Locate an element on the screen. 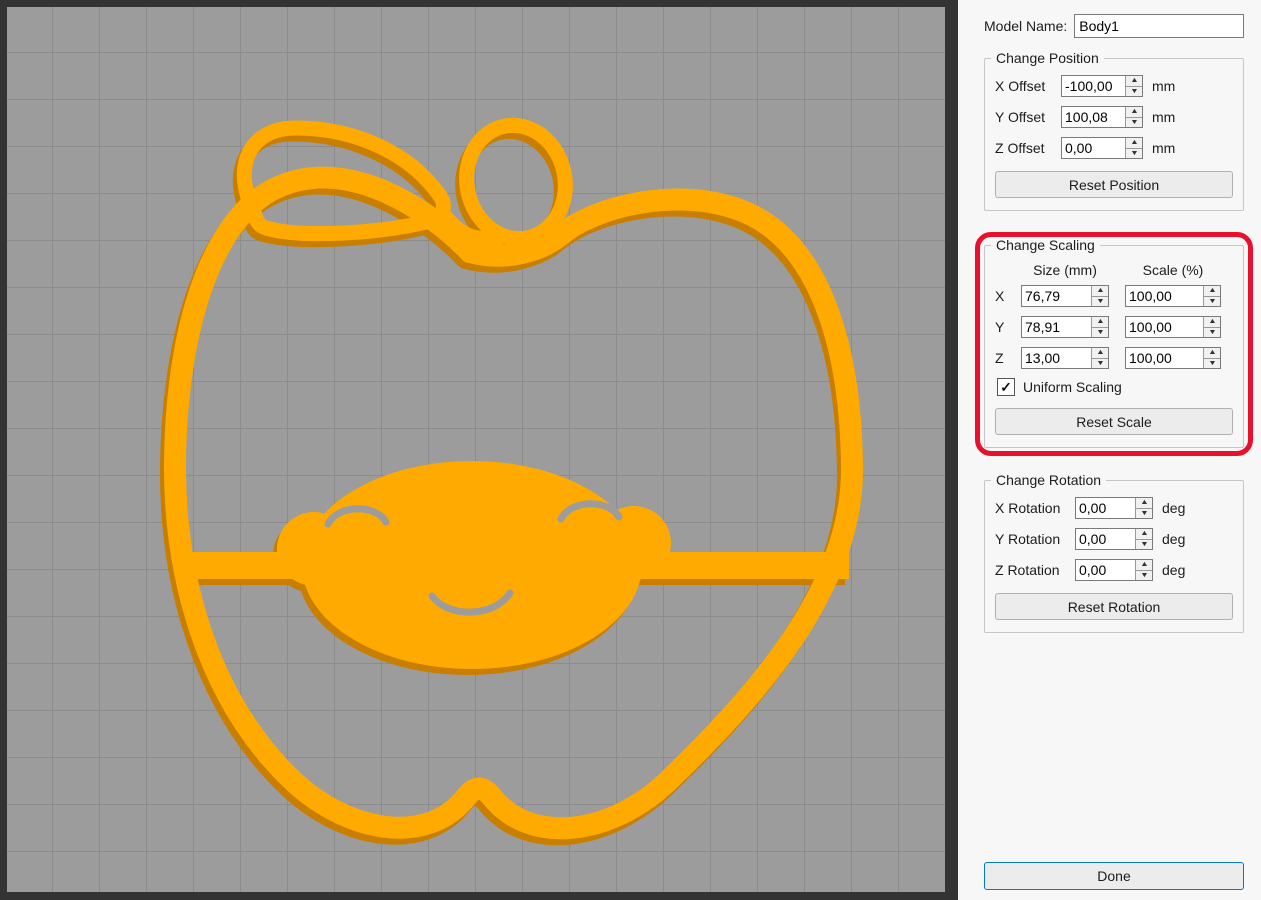 The image size is (1261, 900). z-offset-spin-buttons: ▲ ▼ is located at coordinates (1133, 148).